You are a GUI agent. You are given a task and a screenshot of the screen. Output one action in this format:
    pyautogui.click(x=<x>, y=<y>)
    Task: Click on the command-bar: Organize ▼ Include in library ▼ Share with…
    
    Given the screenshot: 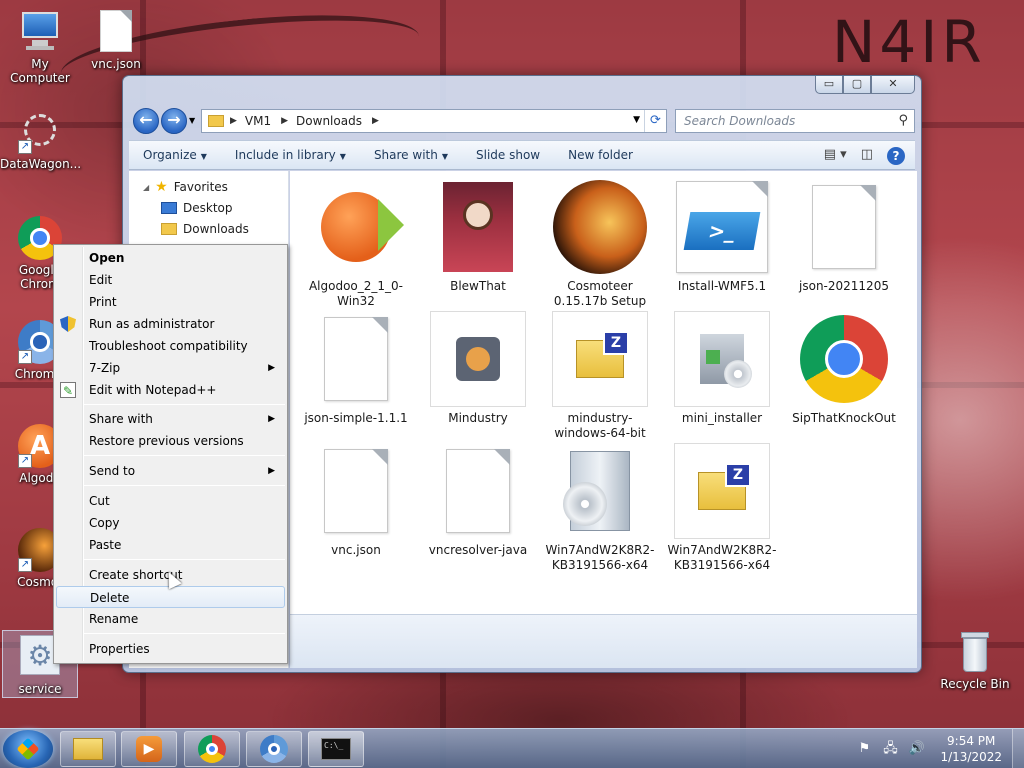 What is the action you would take?
    pyautogui.click(x=522, y=155)
    